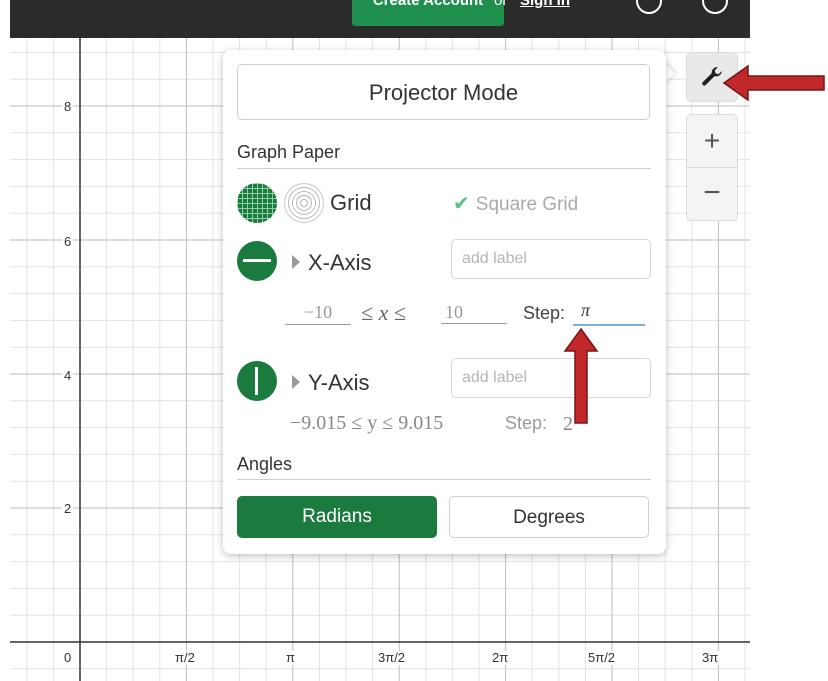  What do you see at coordinates (289, 152) in the screenshot?
I see `graph-paper-heading: Graph Paper` at bounding box center [289, 152].